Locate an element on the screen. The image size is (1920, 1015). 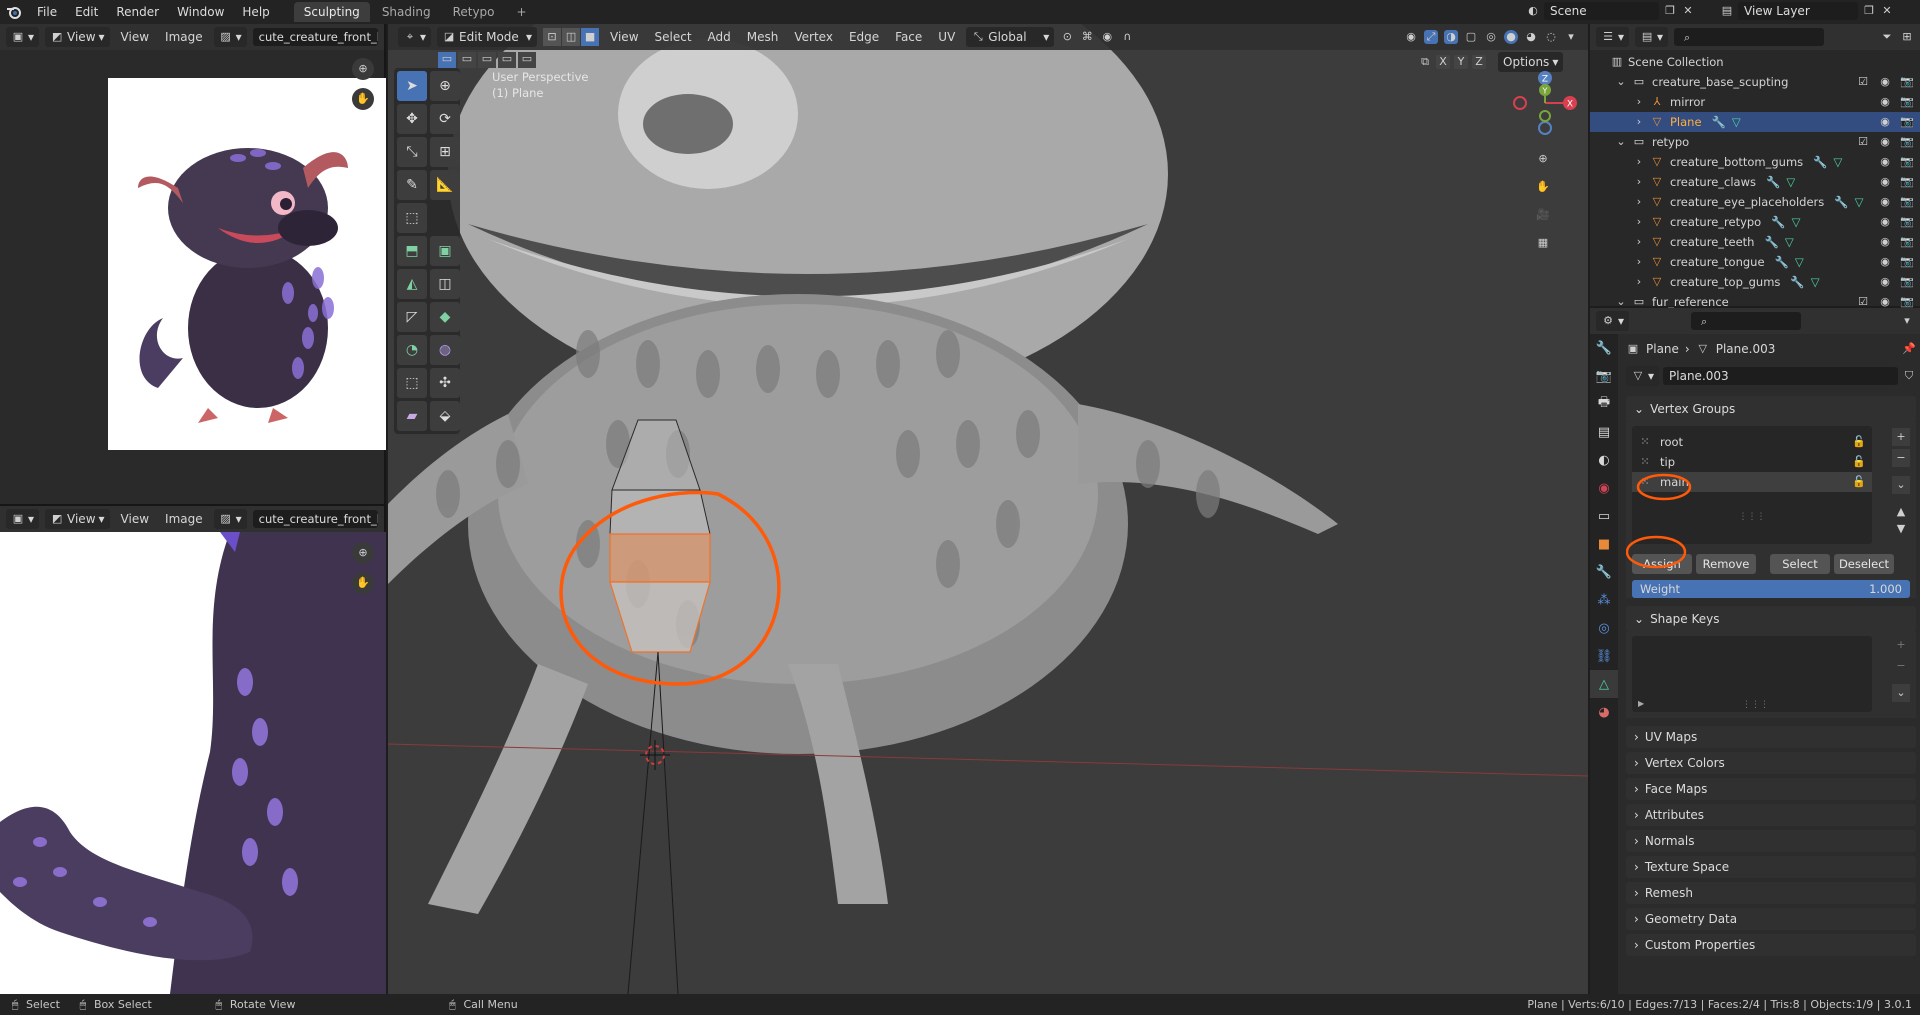
copy-view-layer-icon: ❐ is located at coordinates (1869, 11).